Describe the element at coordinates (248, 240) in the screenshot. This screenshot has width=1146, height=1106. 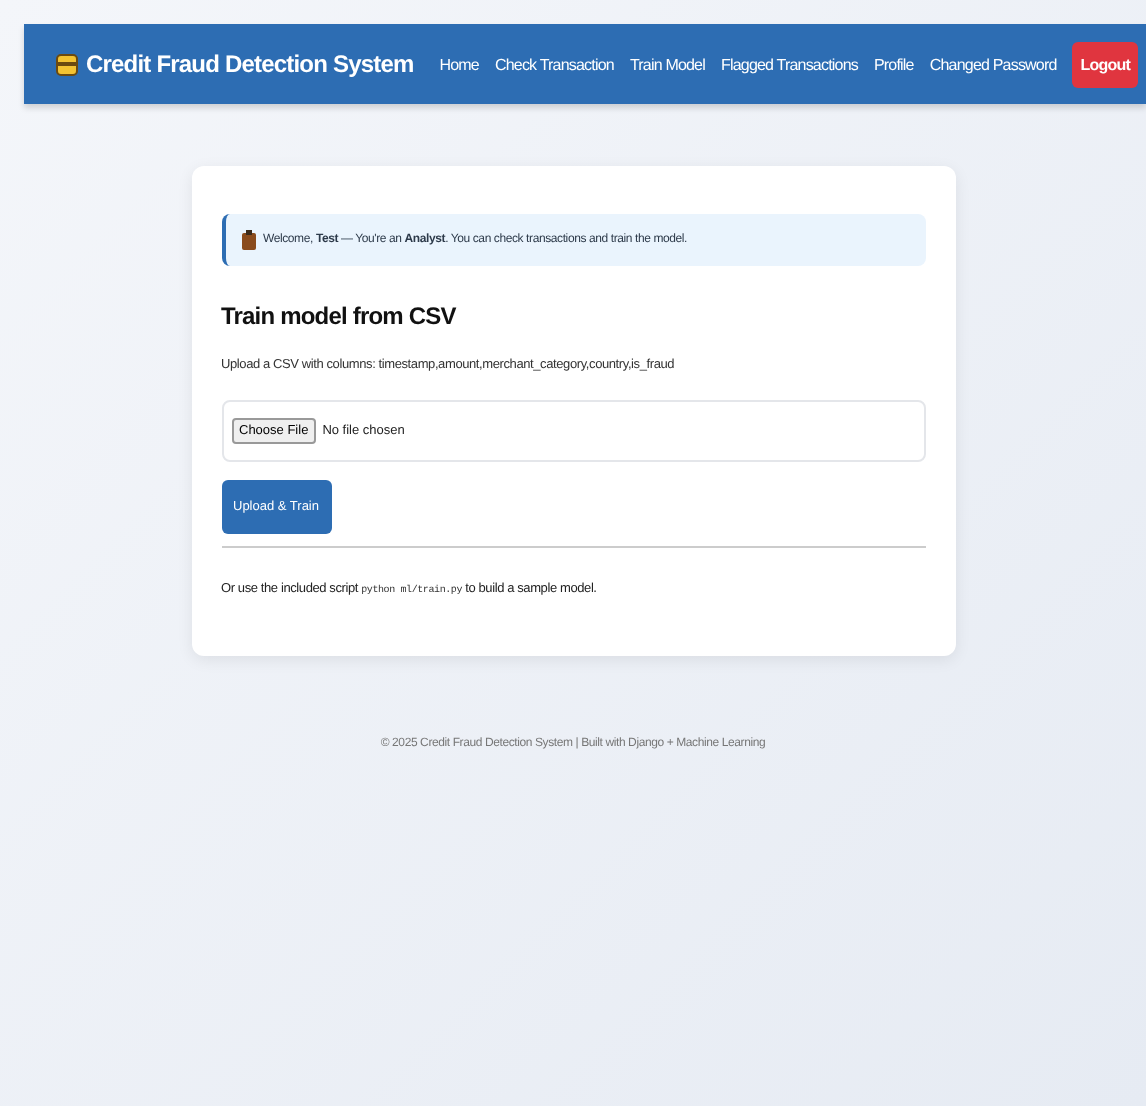
I see `clipboard-icon` at that location.